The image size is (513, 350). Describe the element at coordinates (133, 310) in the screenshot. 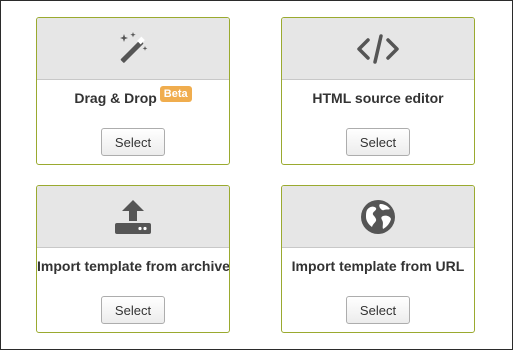

I see `select-import-archive-button: Select` at that location.